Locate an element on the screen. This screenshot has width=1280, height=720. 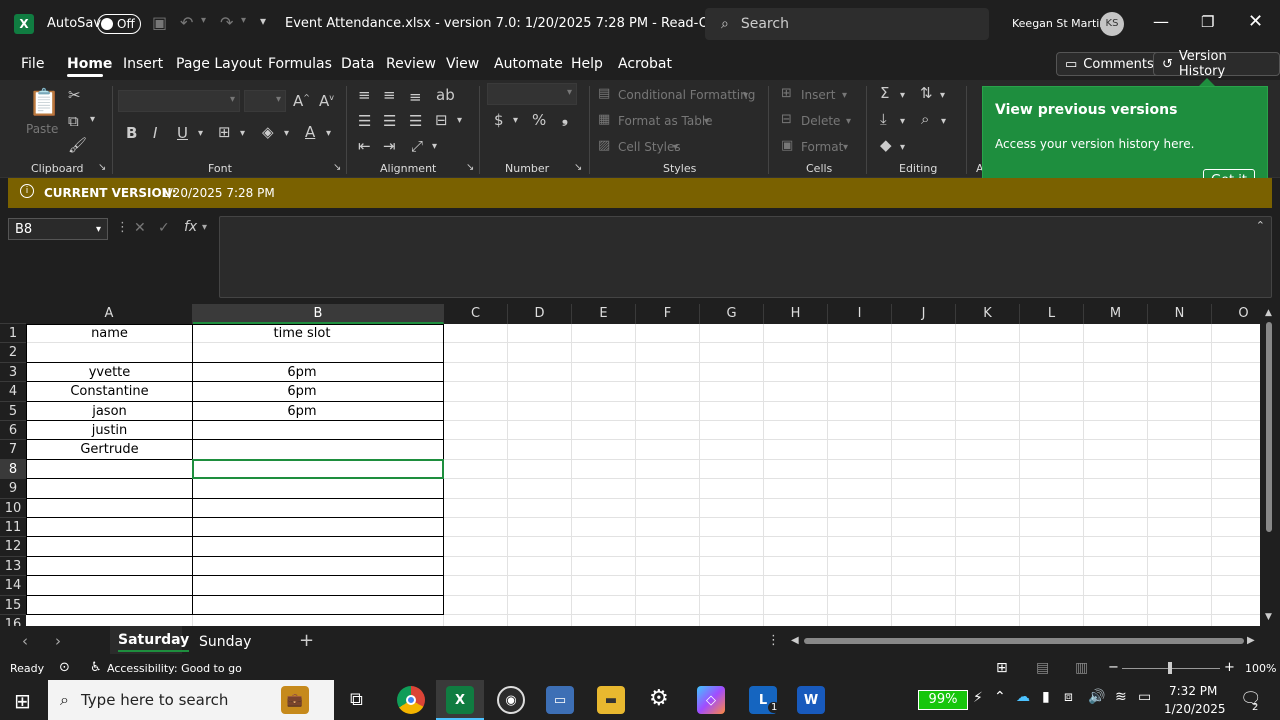
accessibility-status: Accessibility: Good to go is located at coordinates (174, 668).